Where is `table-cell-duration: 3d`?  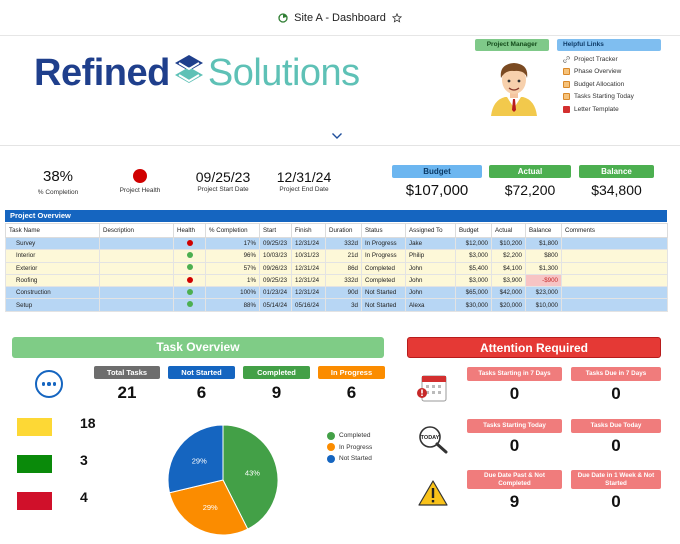
table-cell-duration: 3d is located at coordinates (343, 305).